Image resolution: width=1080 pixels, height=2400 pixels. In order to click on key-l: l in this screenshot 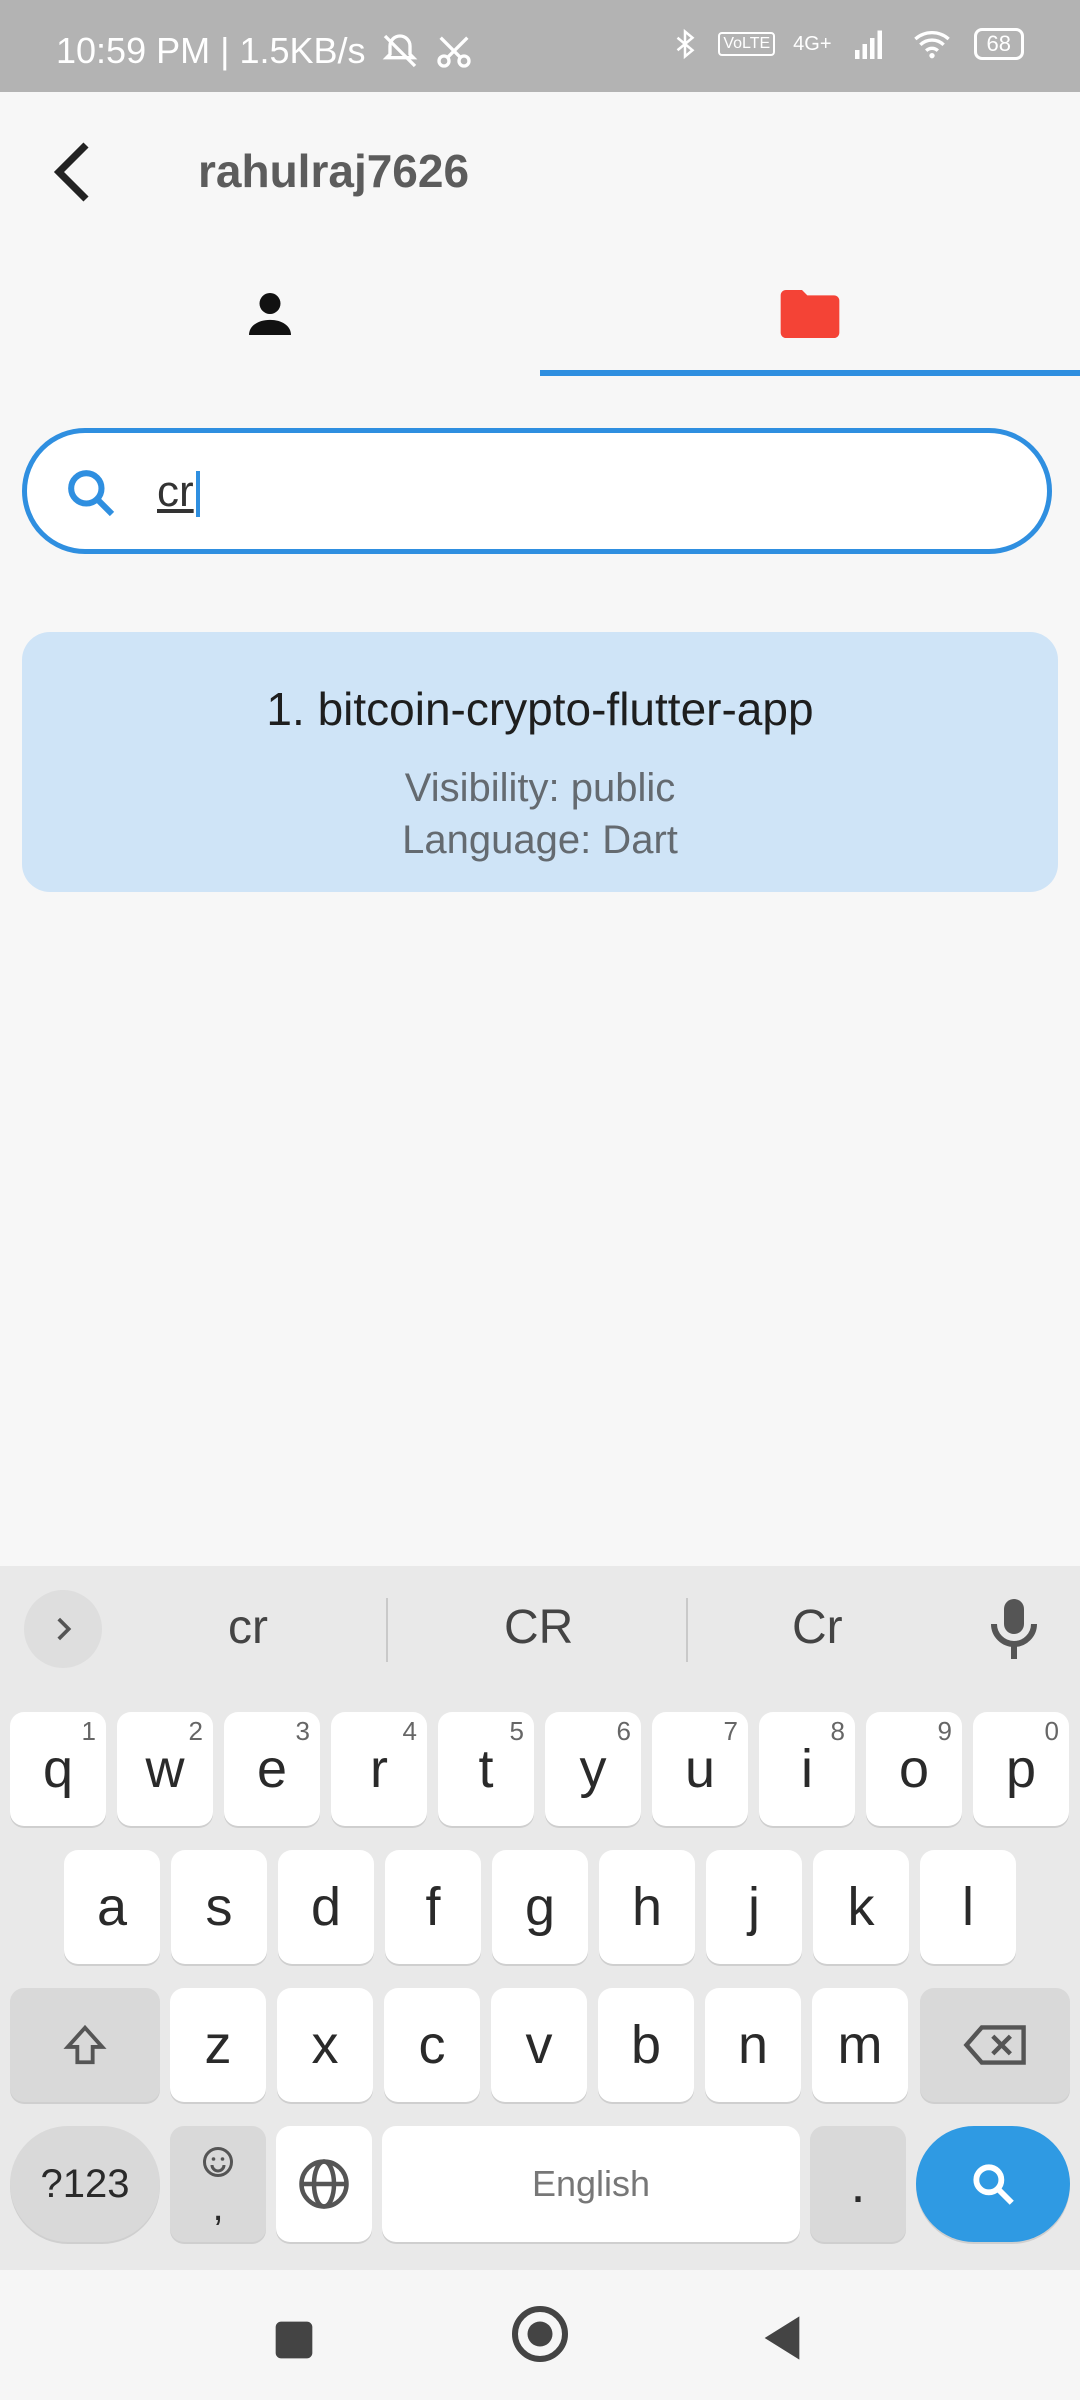, I will do `click(968, 1907)`.